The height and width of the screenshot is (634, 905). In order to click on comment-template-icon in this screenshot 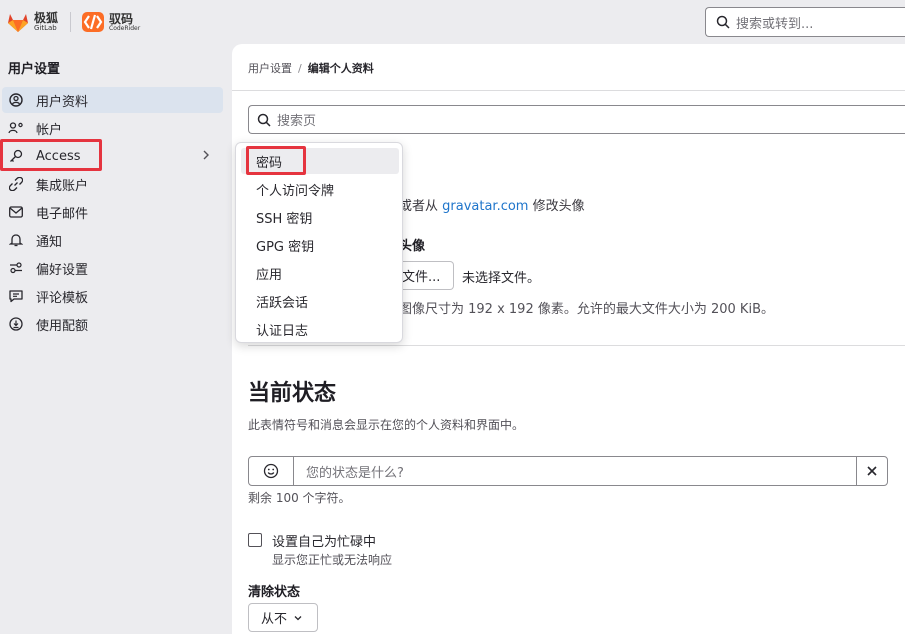, I will do `click(16, 296)`.